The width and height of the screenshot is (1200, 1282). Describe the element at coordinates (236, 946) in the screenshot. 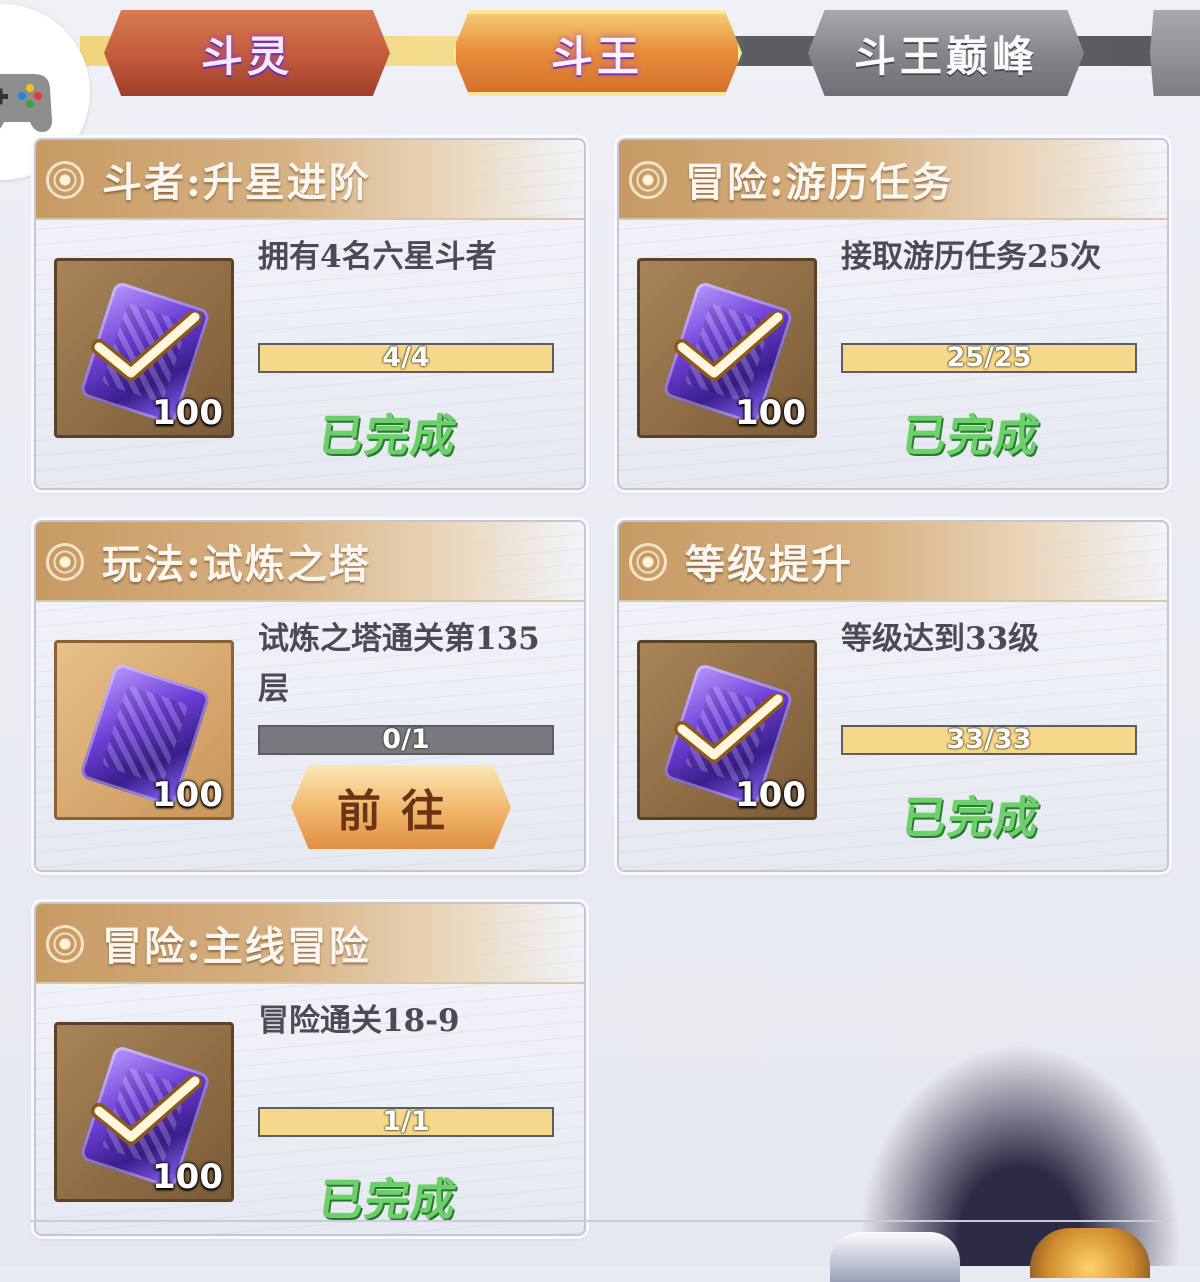

I see `task-title: 冒险:主线冒险` at that location.